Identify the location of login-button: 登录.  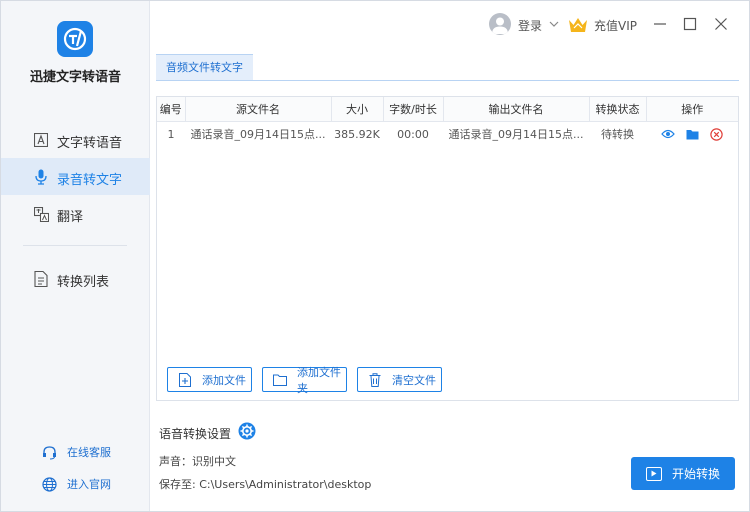
(530, 25).